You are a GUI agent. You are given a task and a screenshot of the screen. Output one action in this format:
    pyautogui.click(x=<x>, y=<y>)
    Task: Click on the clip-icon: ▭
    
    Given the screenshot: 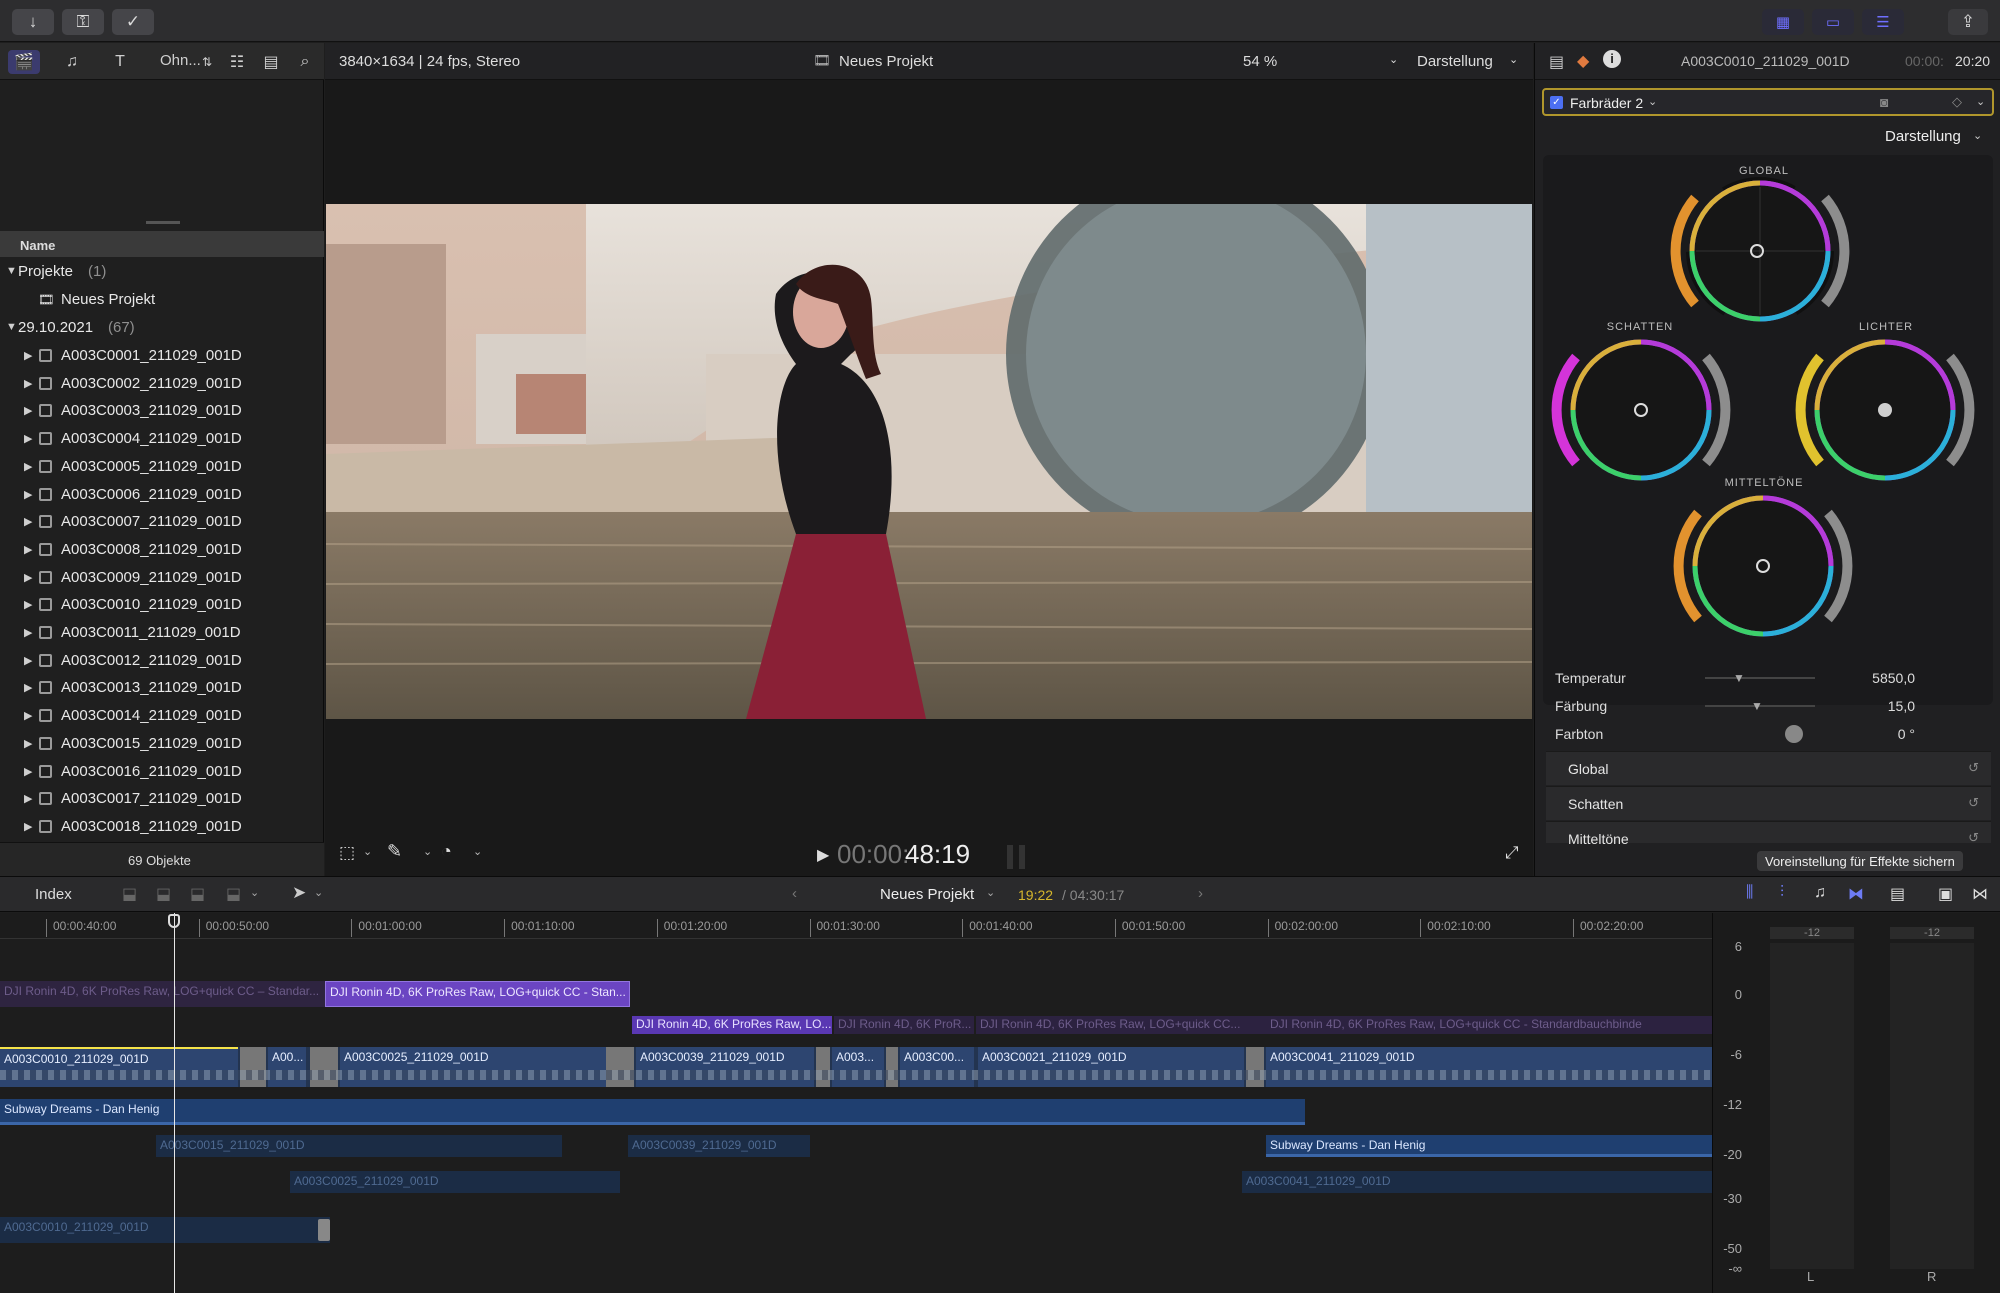 What is the action you would take?
    pyautogui.click(x=1833, y=22)
    